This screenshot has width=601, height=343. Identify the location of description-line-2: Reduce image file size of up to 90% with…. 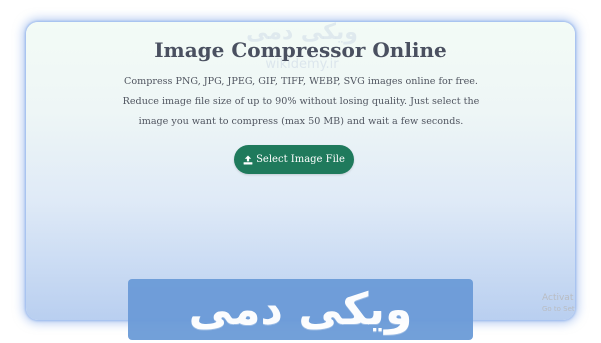
(301, 101).